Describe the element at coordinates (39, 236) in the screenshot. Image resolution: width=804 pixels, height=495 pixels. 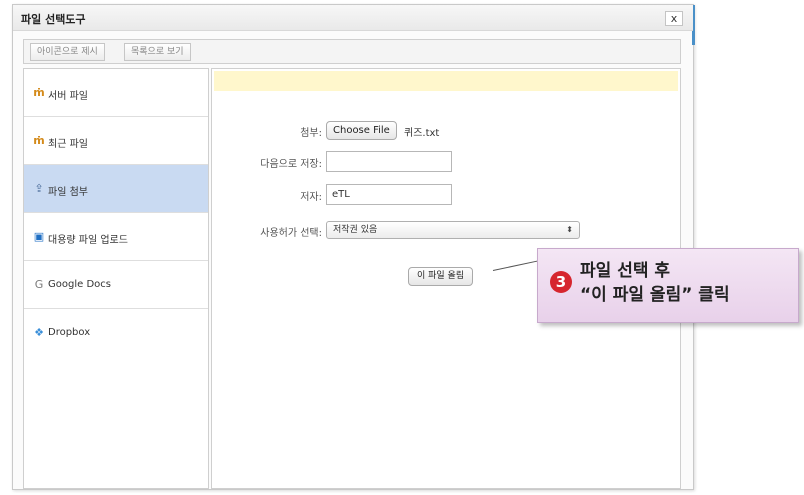
I see `large-upload-icon: ▣` at that location.